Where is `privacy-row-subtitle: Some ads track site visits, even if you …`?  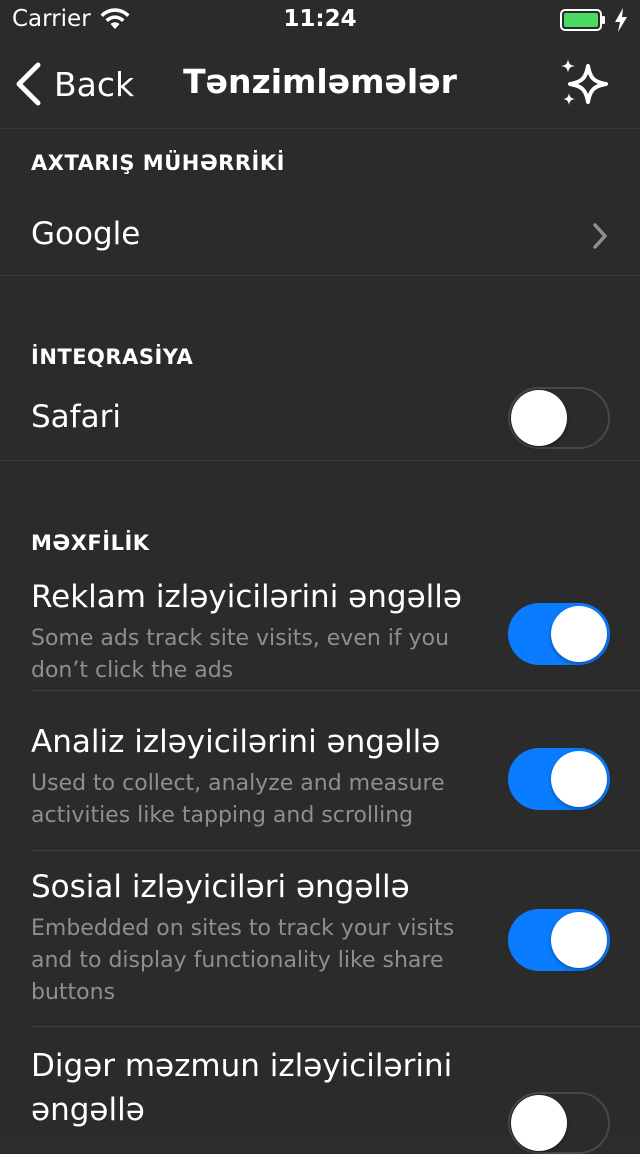 privacy-row-subtitle: Some ads track site visits, even if you … is located at coordinates (240, 654).